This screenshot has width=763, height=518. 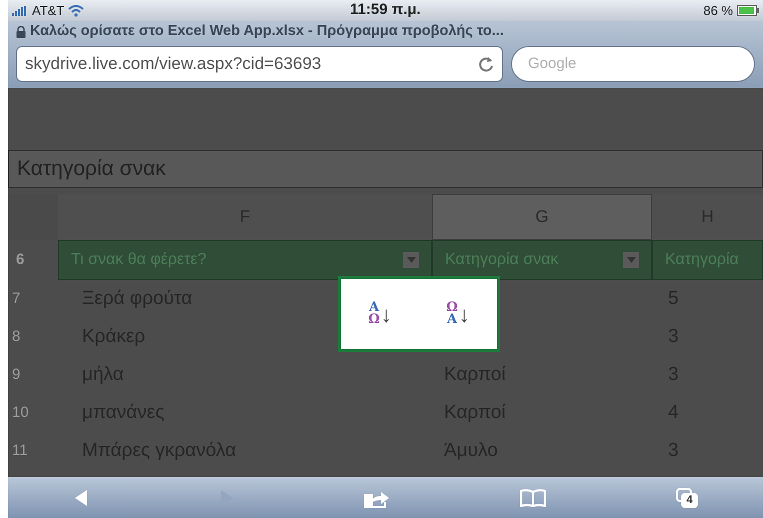 I want to click on back-icon, so click(x=80, y=497).